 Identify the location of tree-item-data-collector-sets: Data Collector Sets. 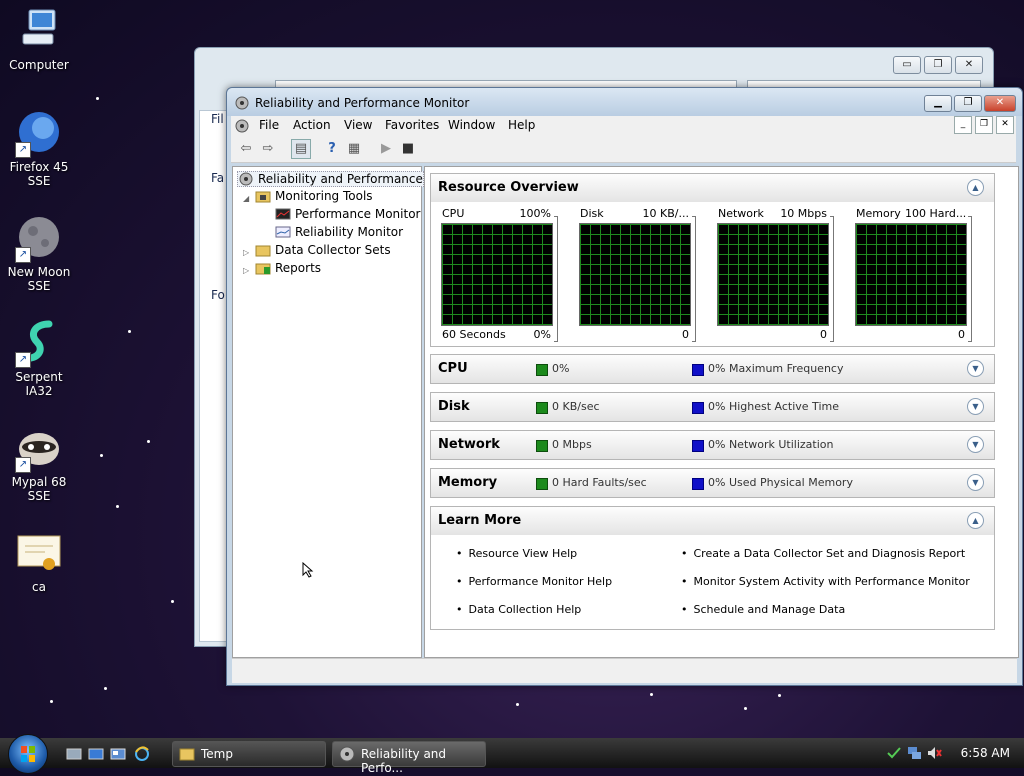
(323, 250).